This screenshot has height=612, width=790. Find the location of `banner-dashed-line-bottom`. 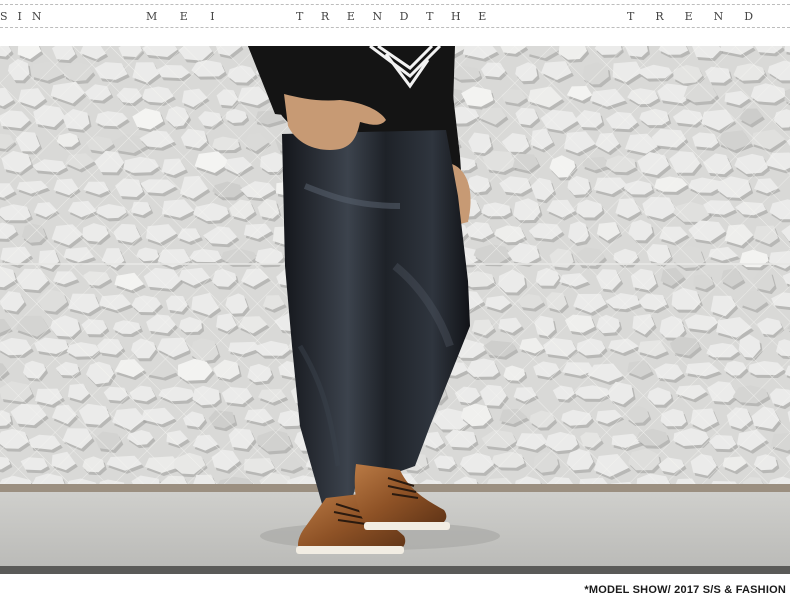

banner-dashed-line-bottom is located at coordinates (395, 27).